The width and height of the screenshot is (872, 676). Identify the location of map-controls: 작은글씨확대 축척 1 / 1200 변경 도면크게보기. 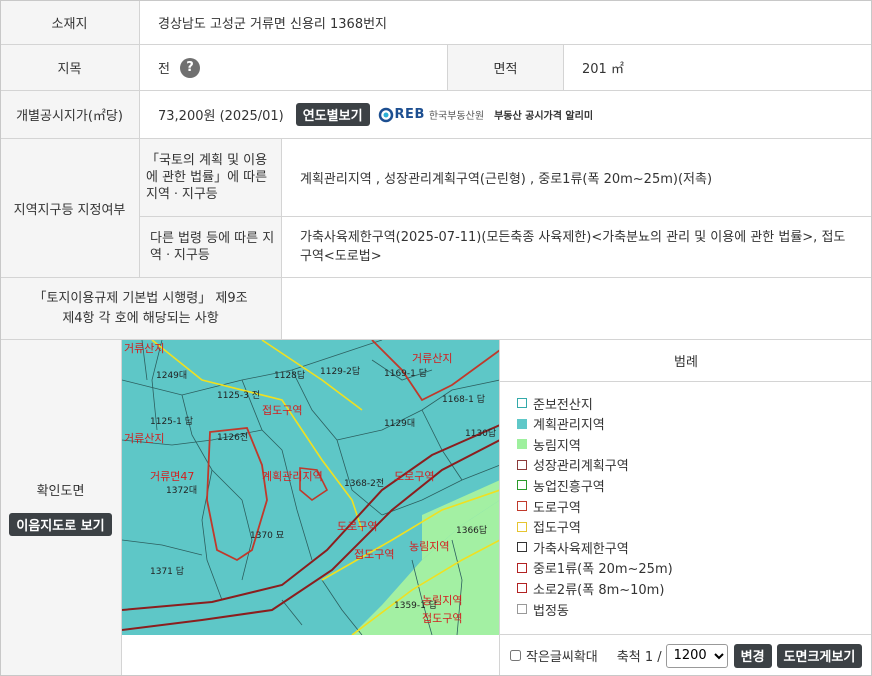
(686, 655).